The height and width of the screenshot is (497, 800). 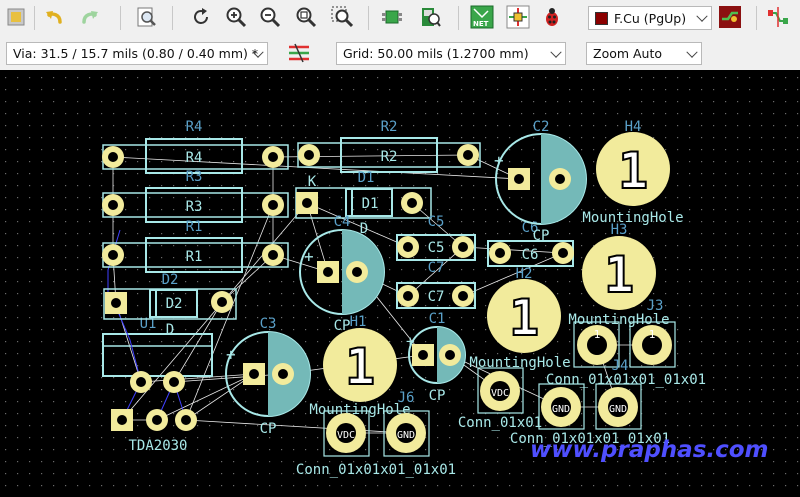 What do you see at coordinates (436, 222) in the screenshot?
I see `c5-reference: C5` at bounding box center [436, 222].